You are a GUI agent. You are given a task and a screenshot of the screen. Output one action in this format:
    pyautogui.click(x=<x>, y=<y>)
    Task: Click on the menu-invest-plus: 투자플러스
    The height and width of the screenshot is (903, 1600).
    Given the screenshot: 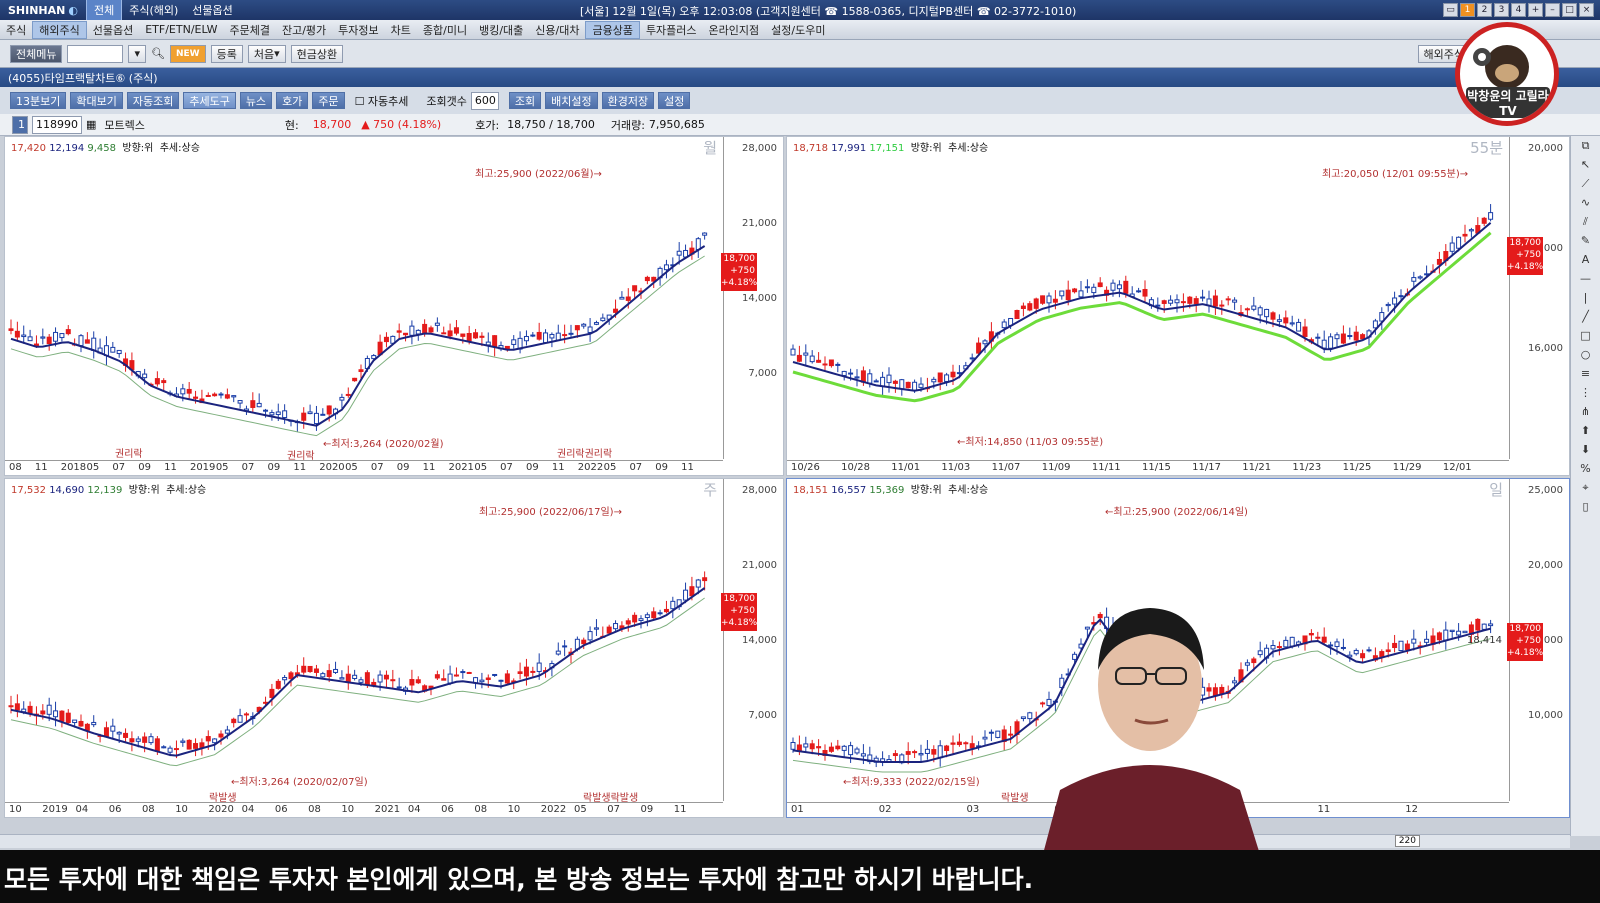 What is the action you would take?
    pyautogui.click(x=671, y=30)
    